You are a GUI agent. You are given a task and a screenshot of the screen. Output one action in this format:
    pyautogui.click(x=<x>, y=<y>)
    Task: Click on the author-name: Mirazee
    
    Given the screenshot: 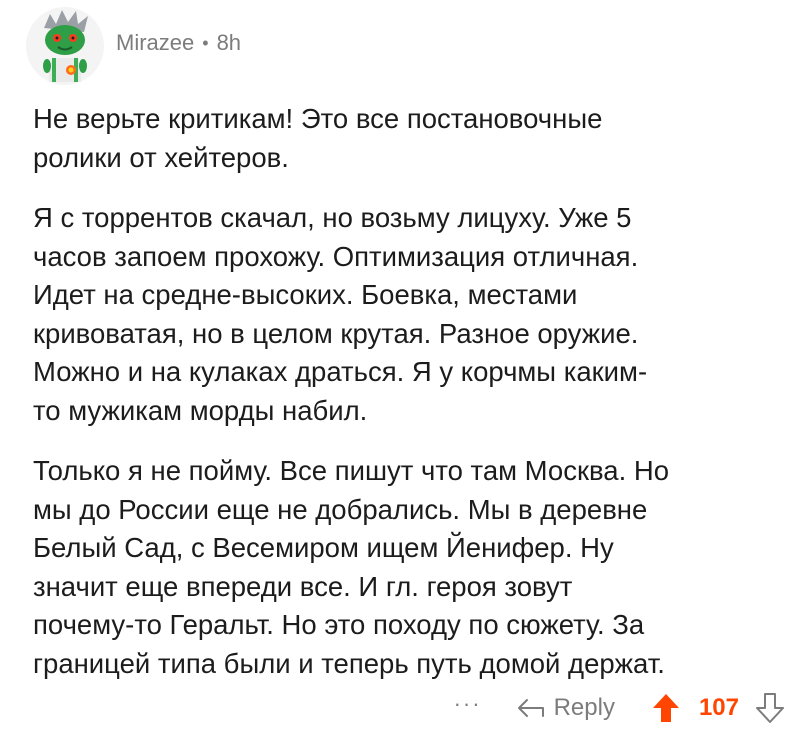 What is the action you would take?
    pyautogui.click(x=155, y=43)
    